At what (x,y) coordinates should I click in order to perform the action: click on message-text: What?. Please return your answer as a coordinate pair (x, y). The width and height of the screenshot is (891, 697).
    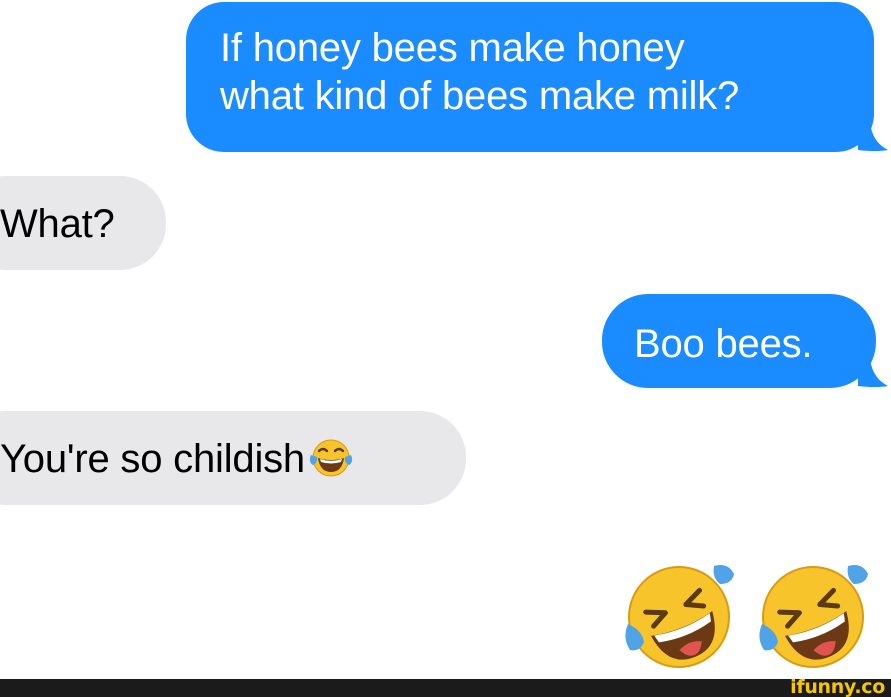
    Looking at the image, I should click on (57, 224).